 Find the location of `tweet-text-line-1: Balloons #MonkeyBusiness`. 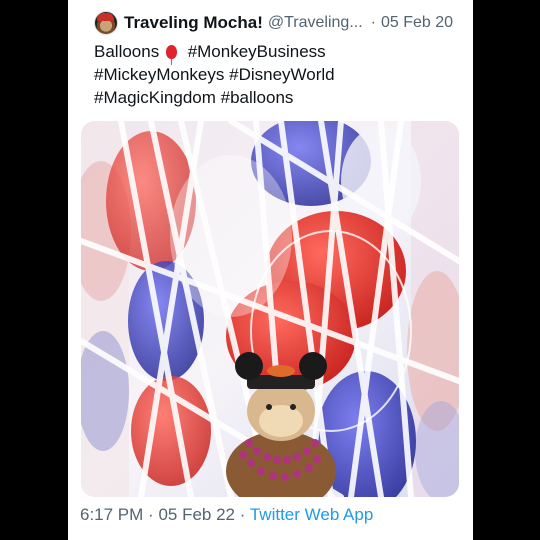

tweet-text-line-1: Balloons #MonkeyBusiness is located at coordinates (279, 52).